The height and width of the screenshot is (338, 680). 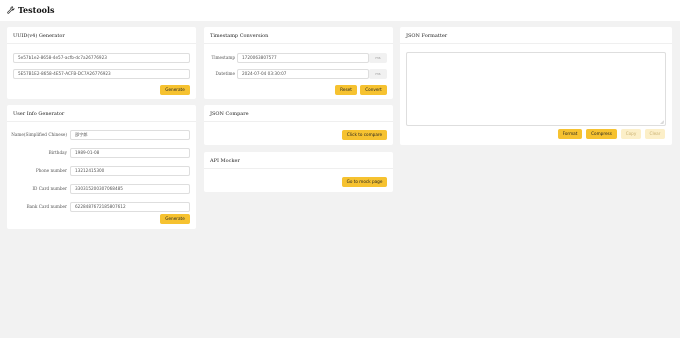 What do you see at coordinates (57, 152) in the screenshot?
I see `birthday-label: Birthday` at bounding box center [57, 152].